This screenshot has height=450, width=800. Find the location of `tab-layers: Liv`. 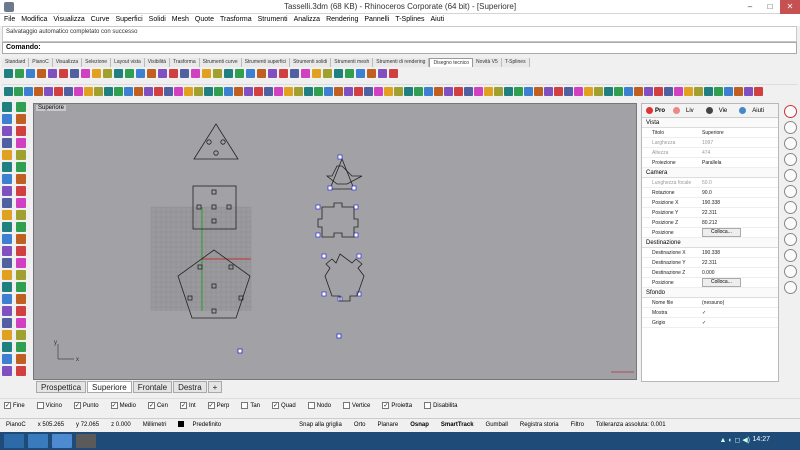

tab-layers: Liv is located at coordinates (685, 110).